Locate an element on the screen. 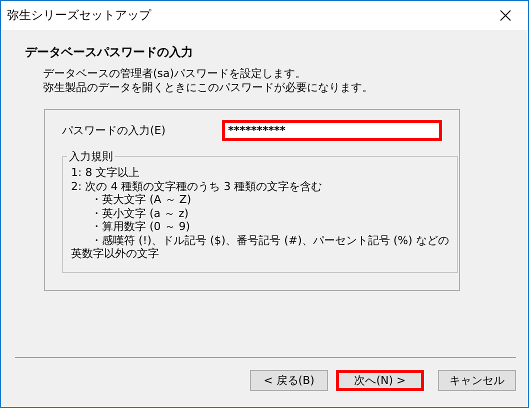 The image size is (529, 408). description-text: データベースの管理者(sa)パスワードを設定します。 is located at coordinates (175, 74).